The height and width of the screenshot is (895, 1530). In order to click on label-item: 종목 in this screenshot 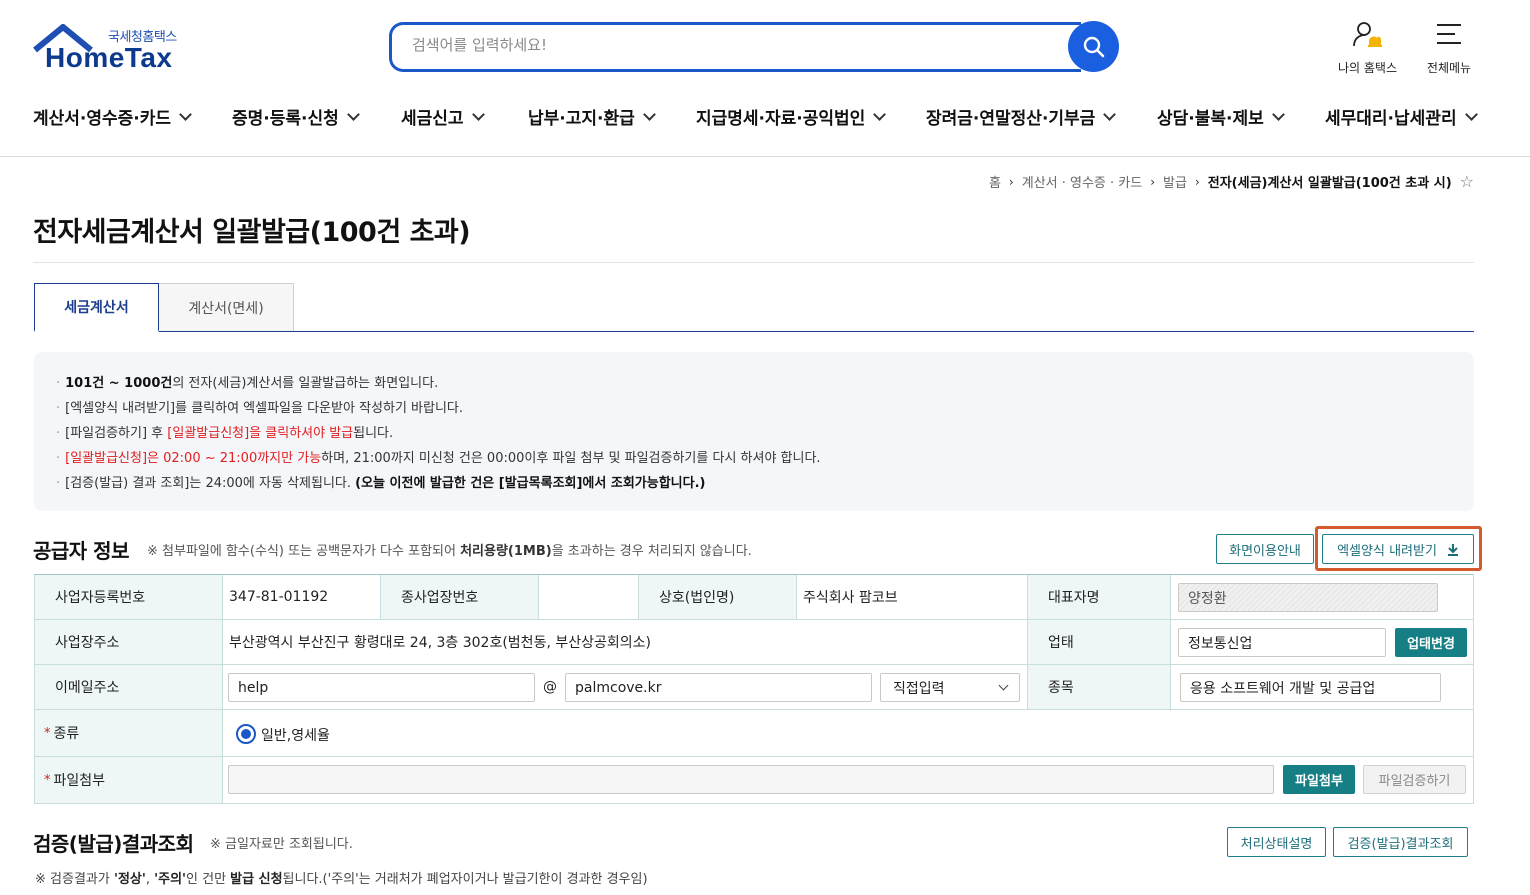, I will do `click(1098, 687)`.